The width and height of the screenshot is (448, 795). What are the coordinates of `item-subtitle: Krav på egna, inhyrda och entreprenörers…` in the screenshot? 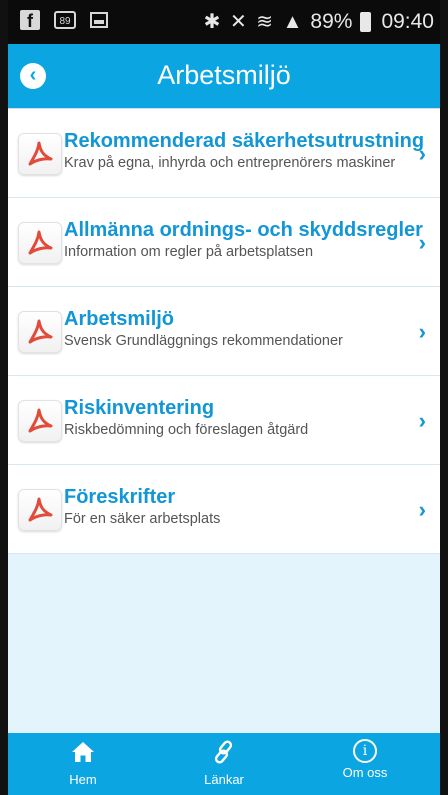 It's located at (230, 163).